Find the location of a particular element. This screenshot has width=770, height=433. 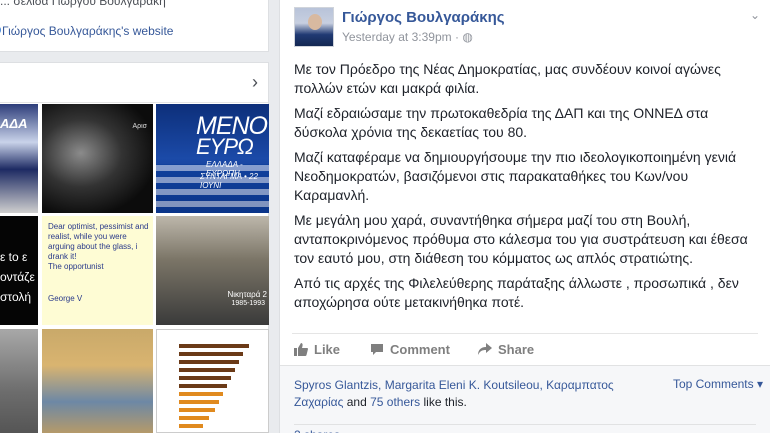

quote-sub: The opportunist is located at coordinates (76, 266).